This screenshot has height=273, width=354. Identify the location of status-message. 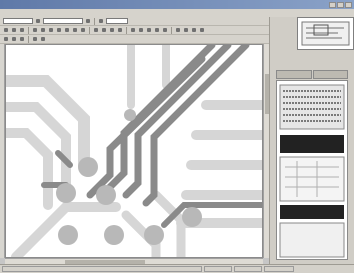
(102, 269).